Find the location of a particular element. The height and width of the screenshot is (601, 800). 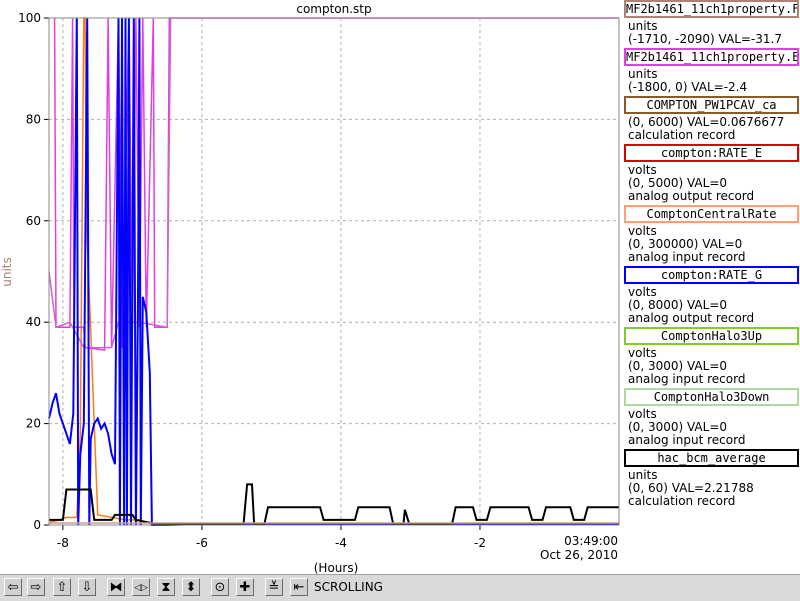

legend-channel-name: ComptonHalo3Up is located at coordinates (711, 336).